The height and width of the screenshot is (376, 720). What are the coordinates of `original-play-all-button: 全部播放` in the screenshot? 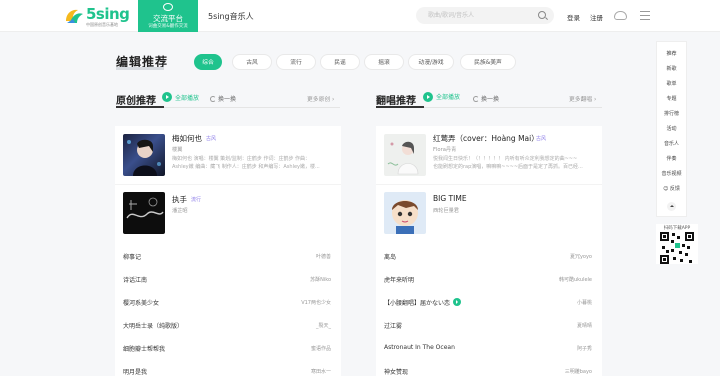 It's located at (180, 97).